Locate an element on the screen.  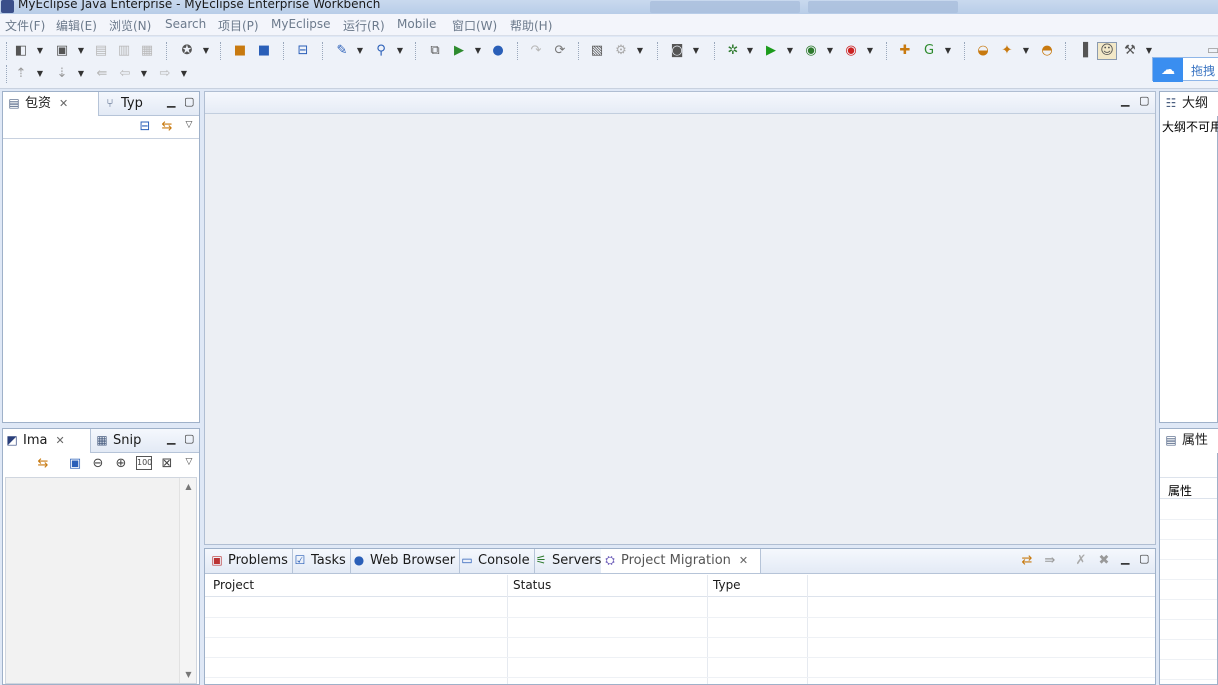
save-icon: ▤ is located at coordinates (101, 51).